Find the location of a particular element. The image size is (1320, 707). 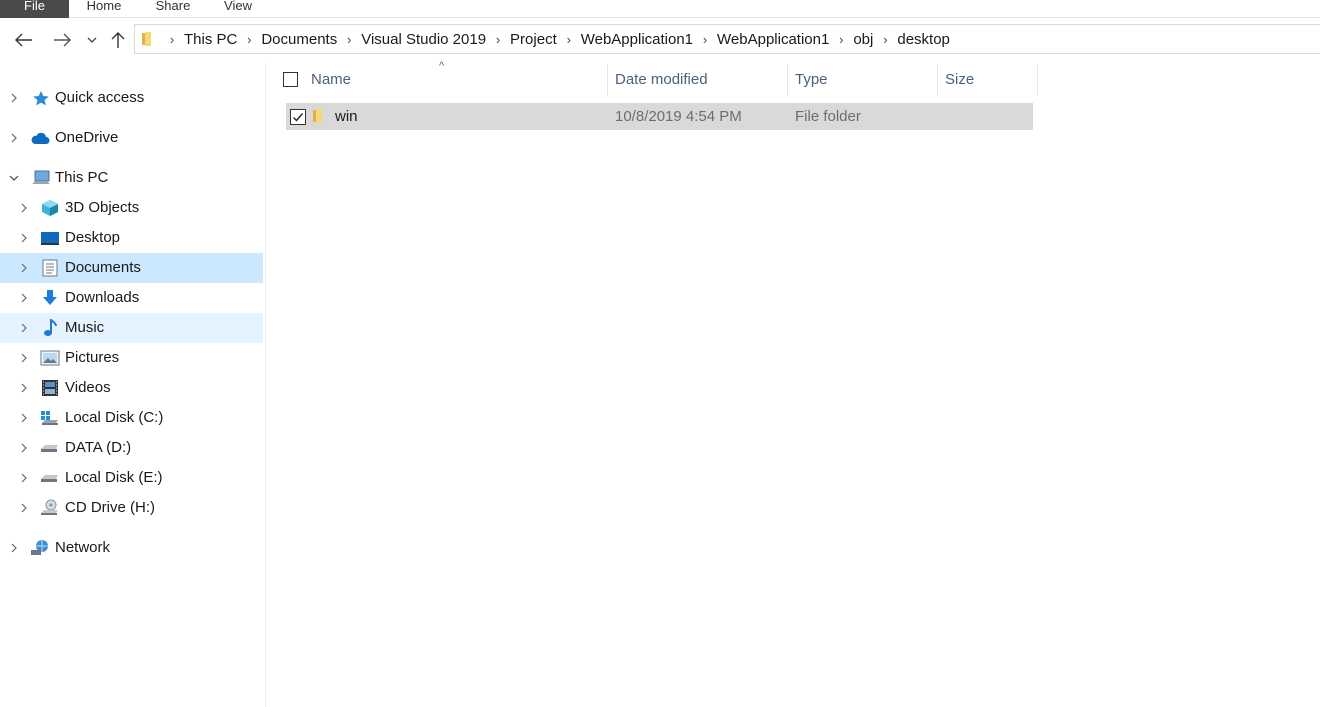

file-type: File folder is located at coordinates (828, 116).